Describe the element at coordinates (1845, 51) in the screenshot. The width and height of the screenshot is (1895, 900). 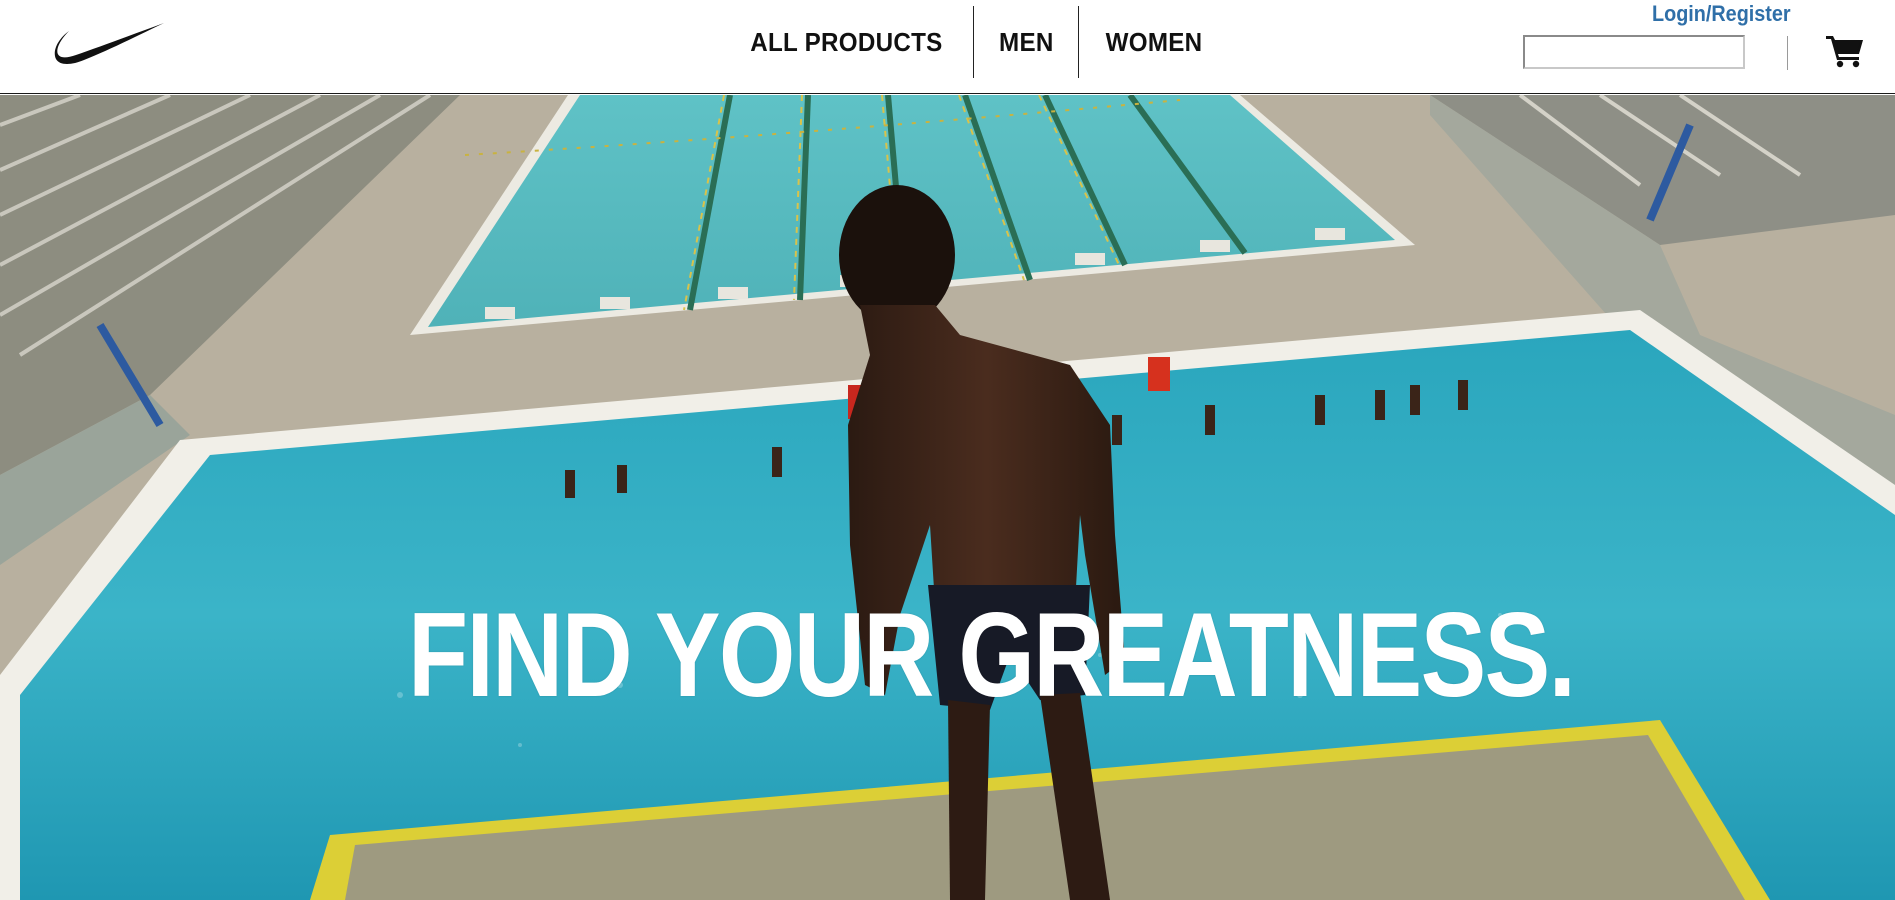
I see `shopping-cart-icon` at that location.